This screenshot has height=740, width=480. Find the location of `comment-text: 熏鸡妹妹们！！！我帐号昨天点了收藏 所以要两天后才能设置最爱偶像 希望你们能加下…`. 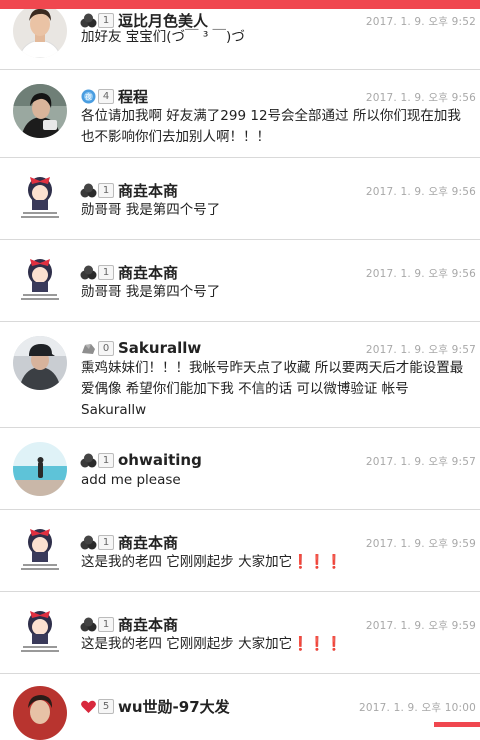

comment-text: 熏鸡妹妹们！！！我帐号昨天点了收藏 所以要两天后才能设置最爱偶像 希望你们能加下… is located at coordinates (272, 389).